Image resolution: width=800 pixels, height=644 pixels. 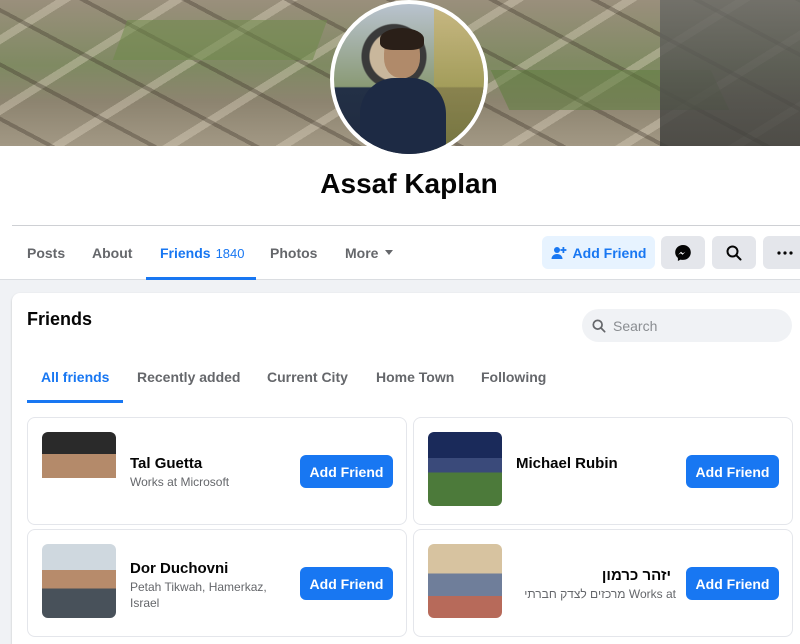 I want to click on friend-name: יזהר כרמון, so click(x=593, y=575).